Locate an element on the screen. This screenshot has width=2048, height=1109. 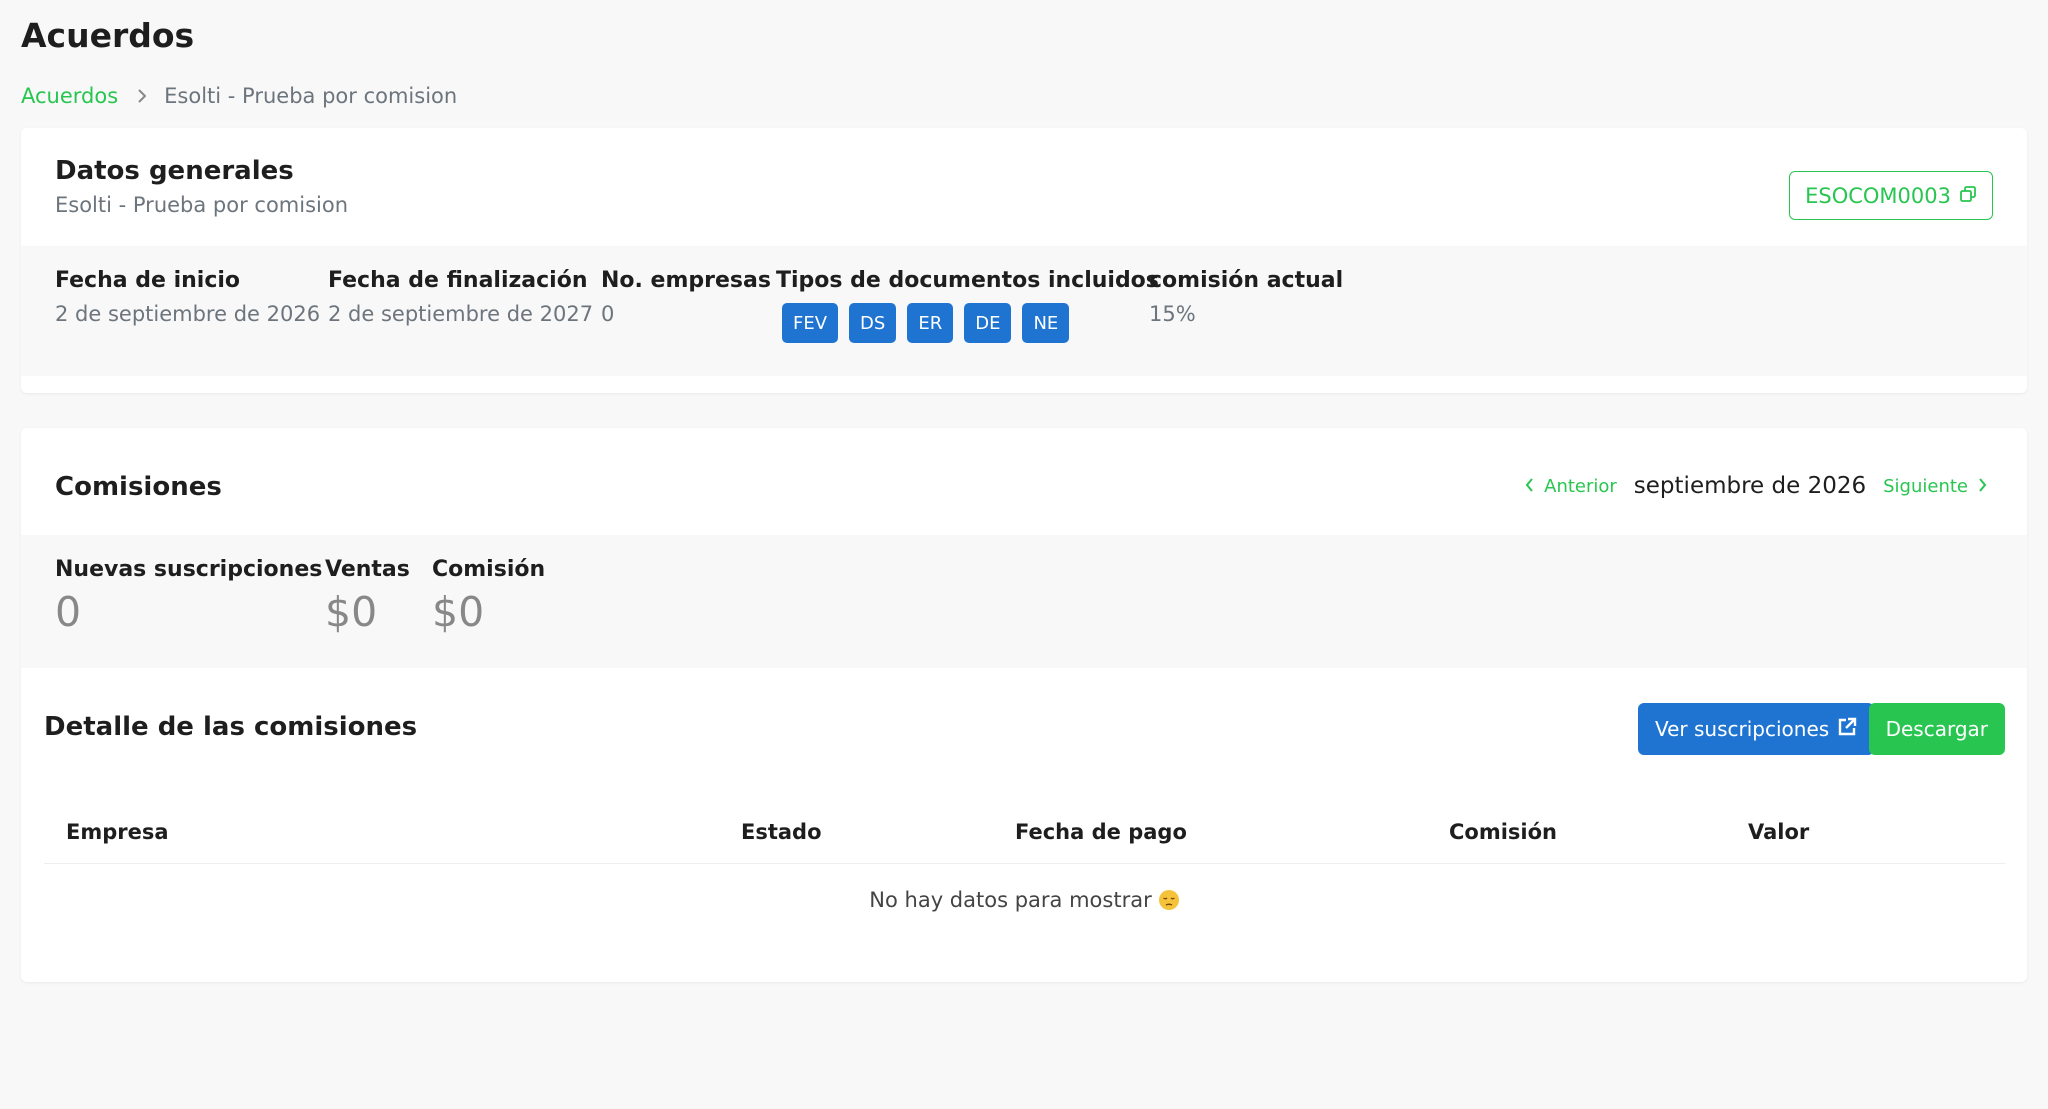
breadcrumb: Acuerdos Esolti - Prueba por comision is located at coordinates (239, 96).